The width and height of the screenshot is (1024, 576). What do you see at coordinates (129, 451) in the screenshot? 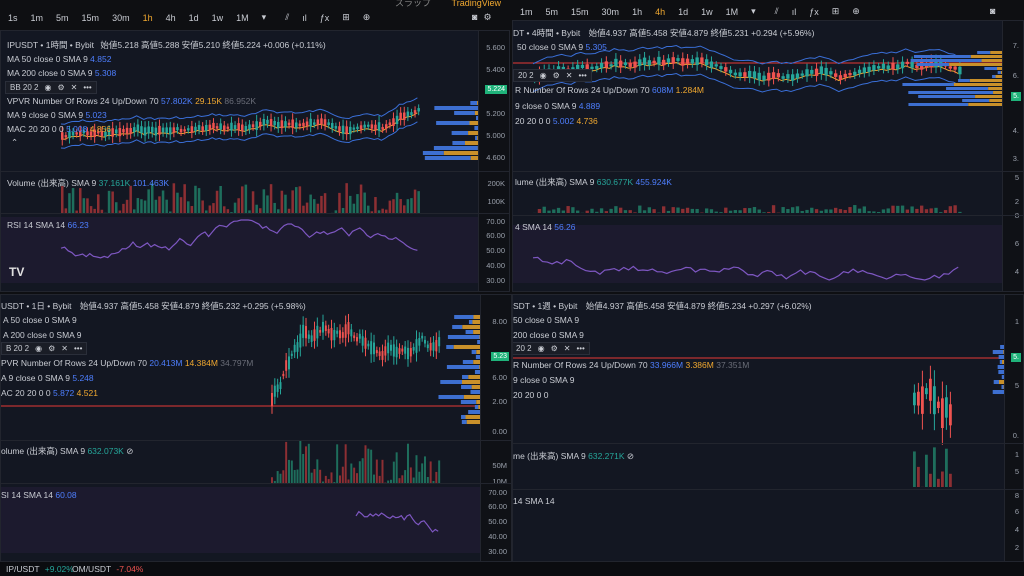
I see `hidden-icon: ⊘` at bounding box center [129, 451].